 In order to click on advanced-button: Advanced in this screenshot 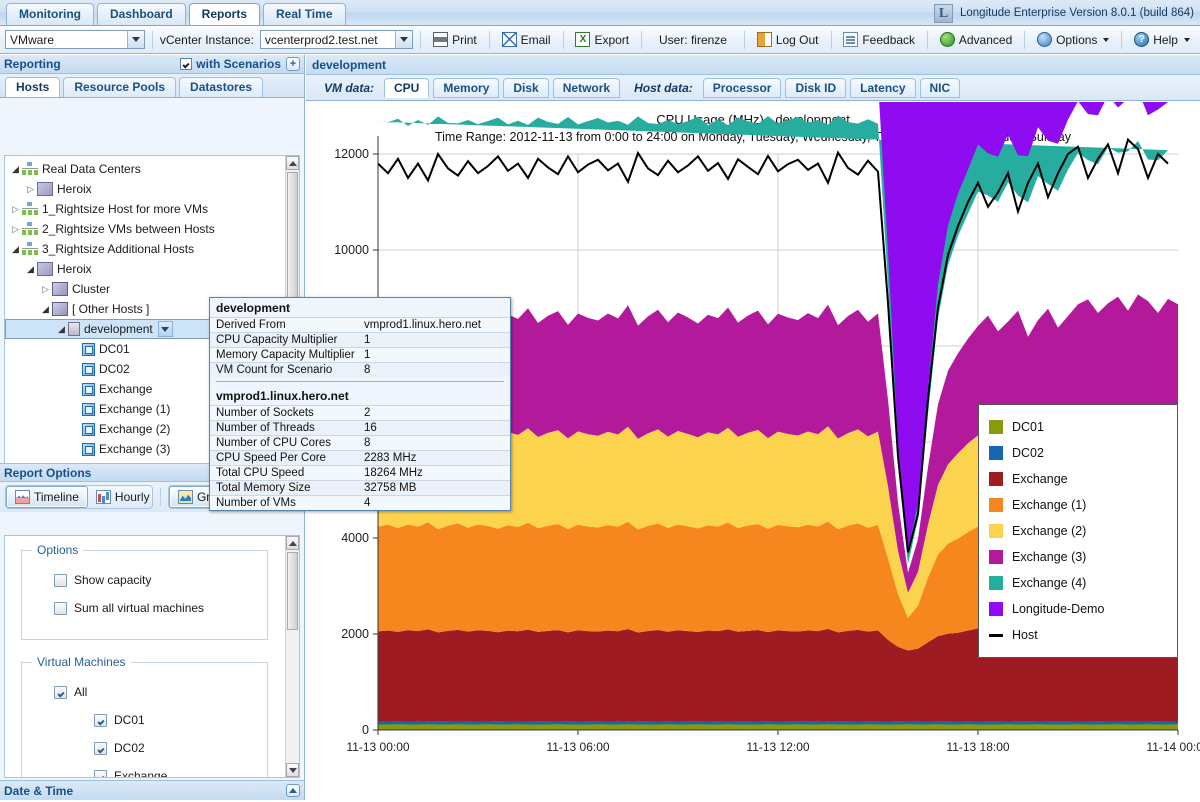, I will do `click(976, 39)`.